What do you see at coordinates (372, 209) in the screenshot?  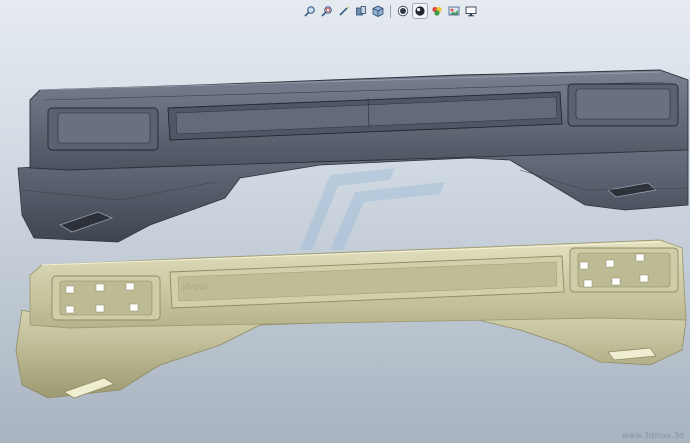 I see `background-logo` at bounding box center [372, 209].